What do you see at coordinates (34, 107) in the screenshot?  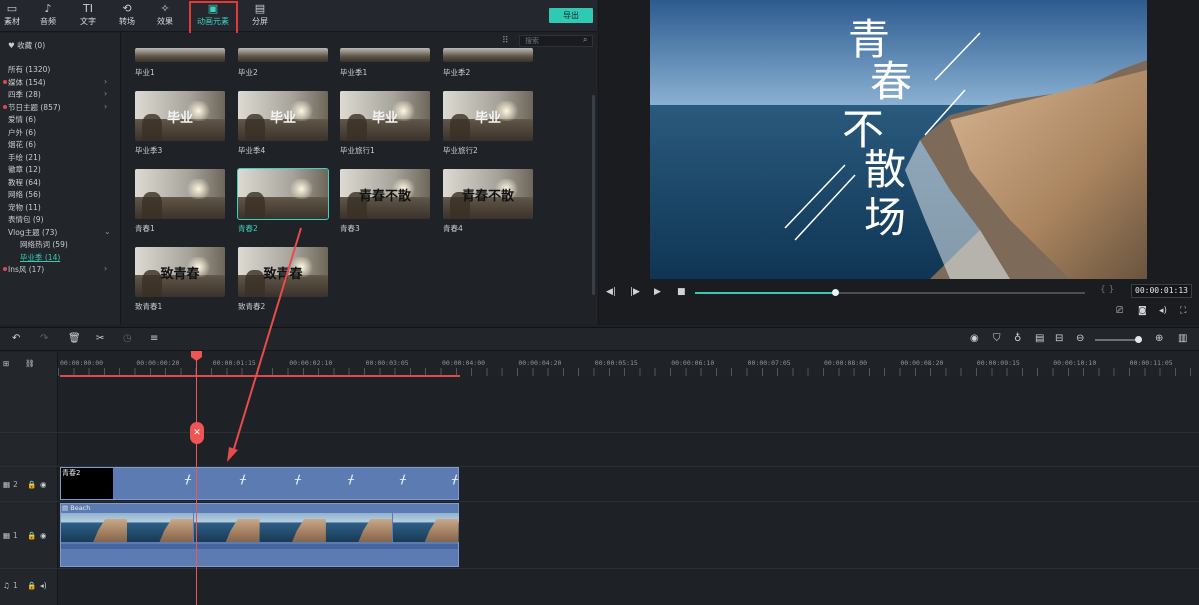 I see `category-item: 节日主题 (857)` at bounding box center [34, 107].